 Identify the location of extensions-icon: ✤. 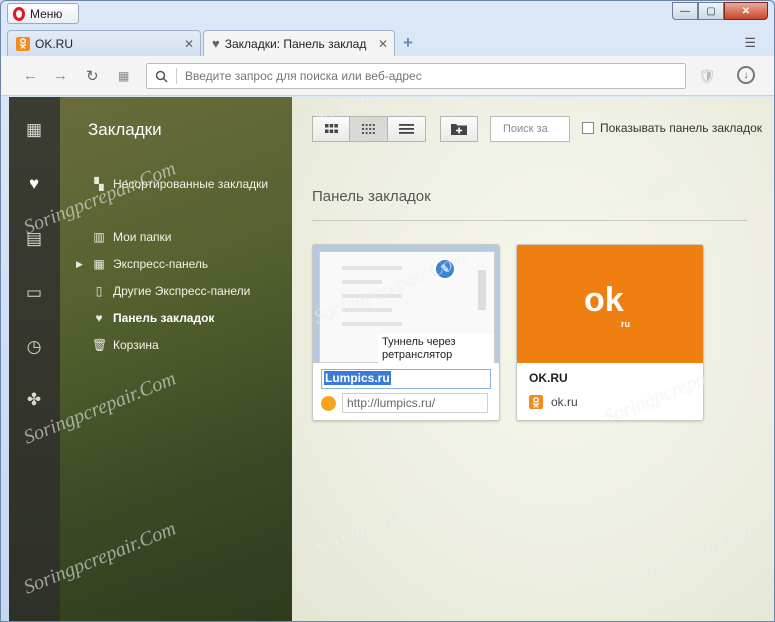
(34, 400).